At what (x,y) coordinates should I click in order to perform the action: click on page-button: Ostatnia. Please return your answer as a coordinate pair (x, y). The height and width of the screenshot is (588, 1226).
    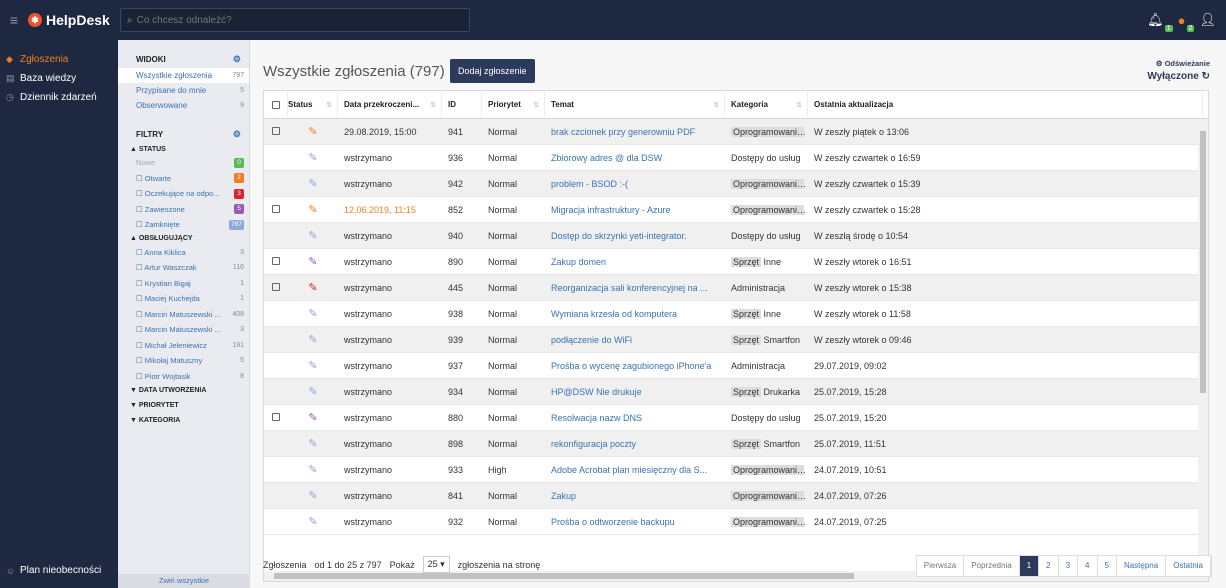
    Looking at the image, I should click on (1188, 566).